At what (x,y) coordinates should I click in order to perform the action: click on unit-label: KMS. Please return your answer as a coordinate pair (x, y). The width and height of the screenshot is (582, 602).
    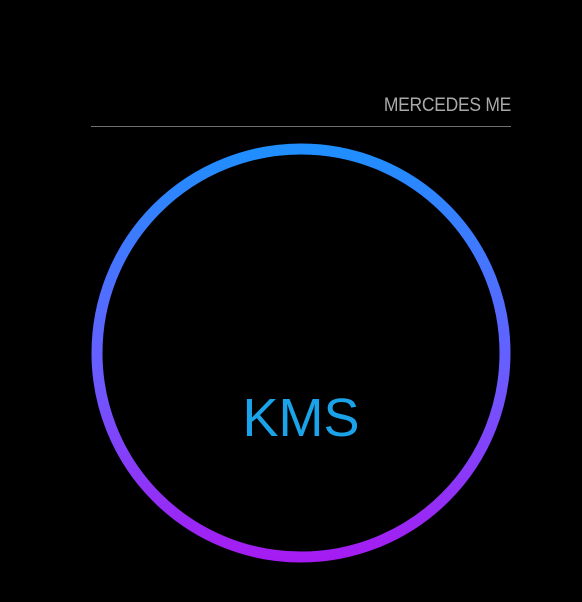
    Looking at the image, I should click on (301, 418).